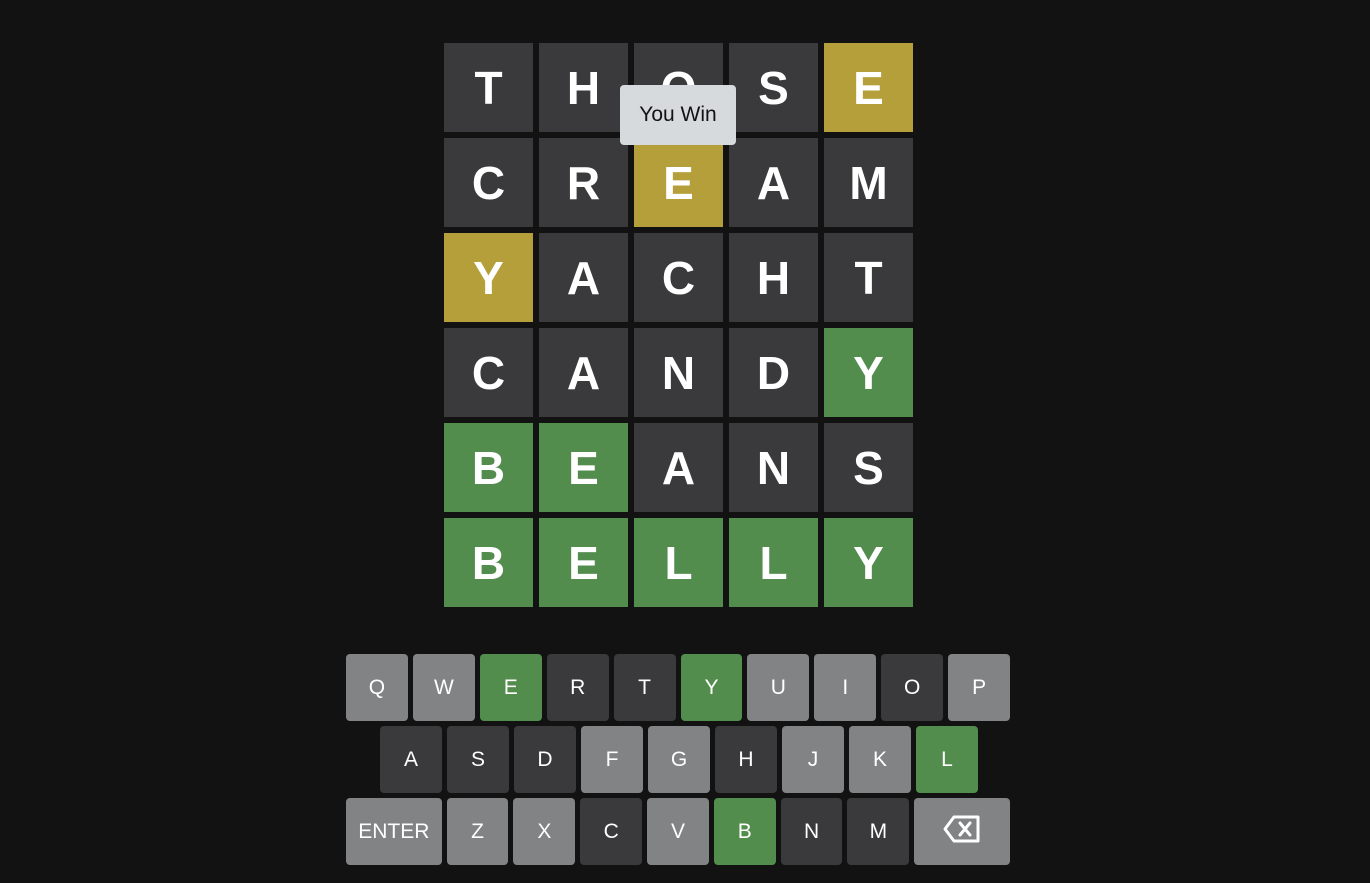 The height and width of the screenshot is (883, 1370). What do you see at coordinates (612, 759) in the screenshot?
I see `key-f: F` at bounding box center [612, 759].